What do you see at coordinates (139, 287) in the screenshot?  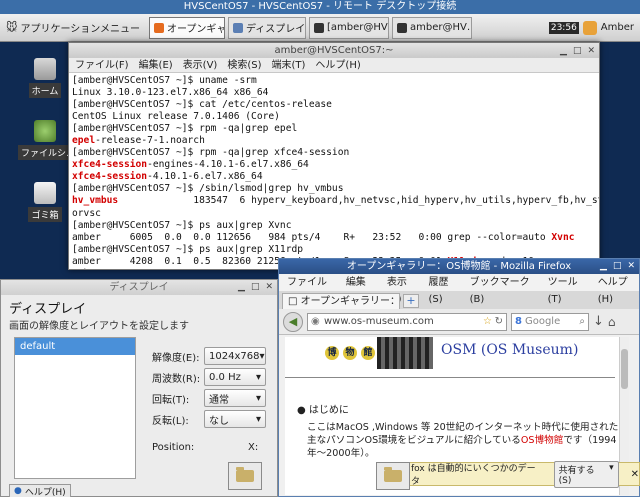 I see `display-titlebar: ディスプレイ ▁ □ ✕` at bounding box center [139, 287].